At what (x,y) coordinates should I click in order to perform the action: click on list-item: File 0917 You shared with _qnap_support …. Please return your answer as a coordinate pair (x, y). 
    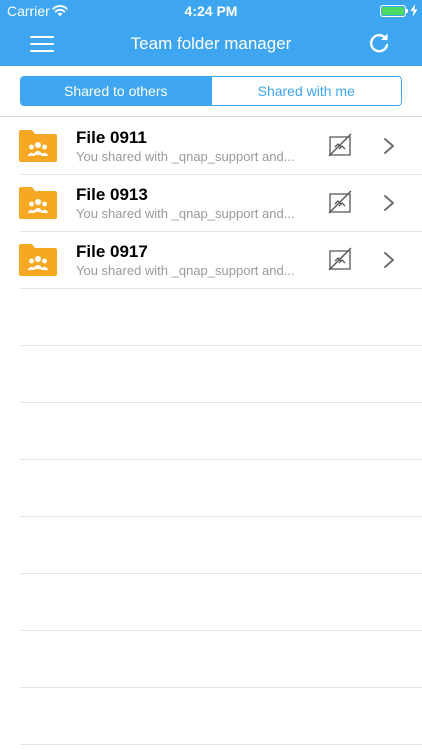
    Looking at the image, I should click on (211, 259).